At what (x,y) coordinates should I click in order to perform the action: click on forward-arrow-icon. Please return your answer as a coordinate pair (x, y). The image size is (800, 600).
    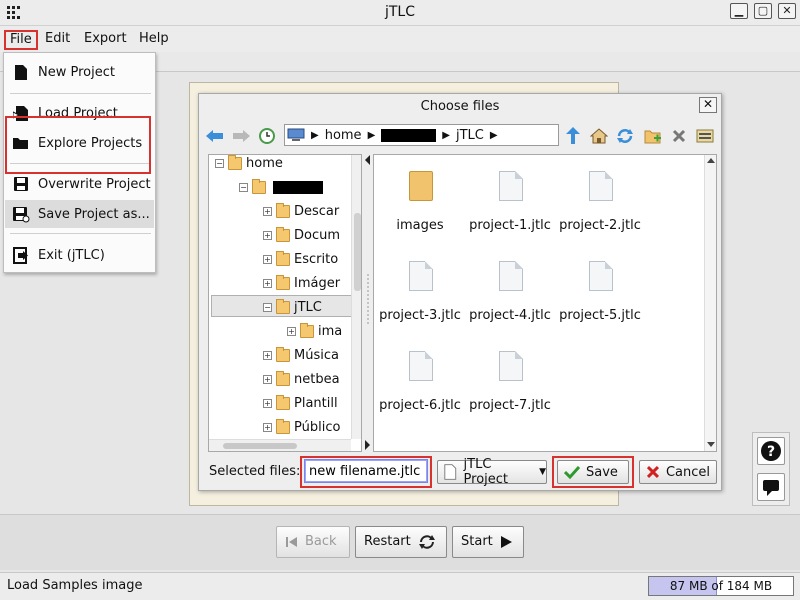
    Looking at the image, I should click on (241, 136).